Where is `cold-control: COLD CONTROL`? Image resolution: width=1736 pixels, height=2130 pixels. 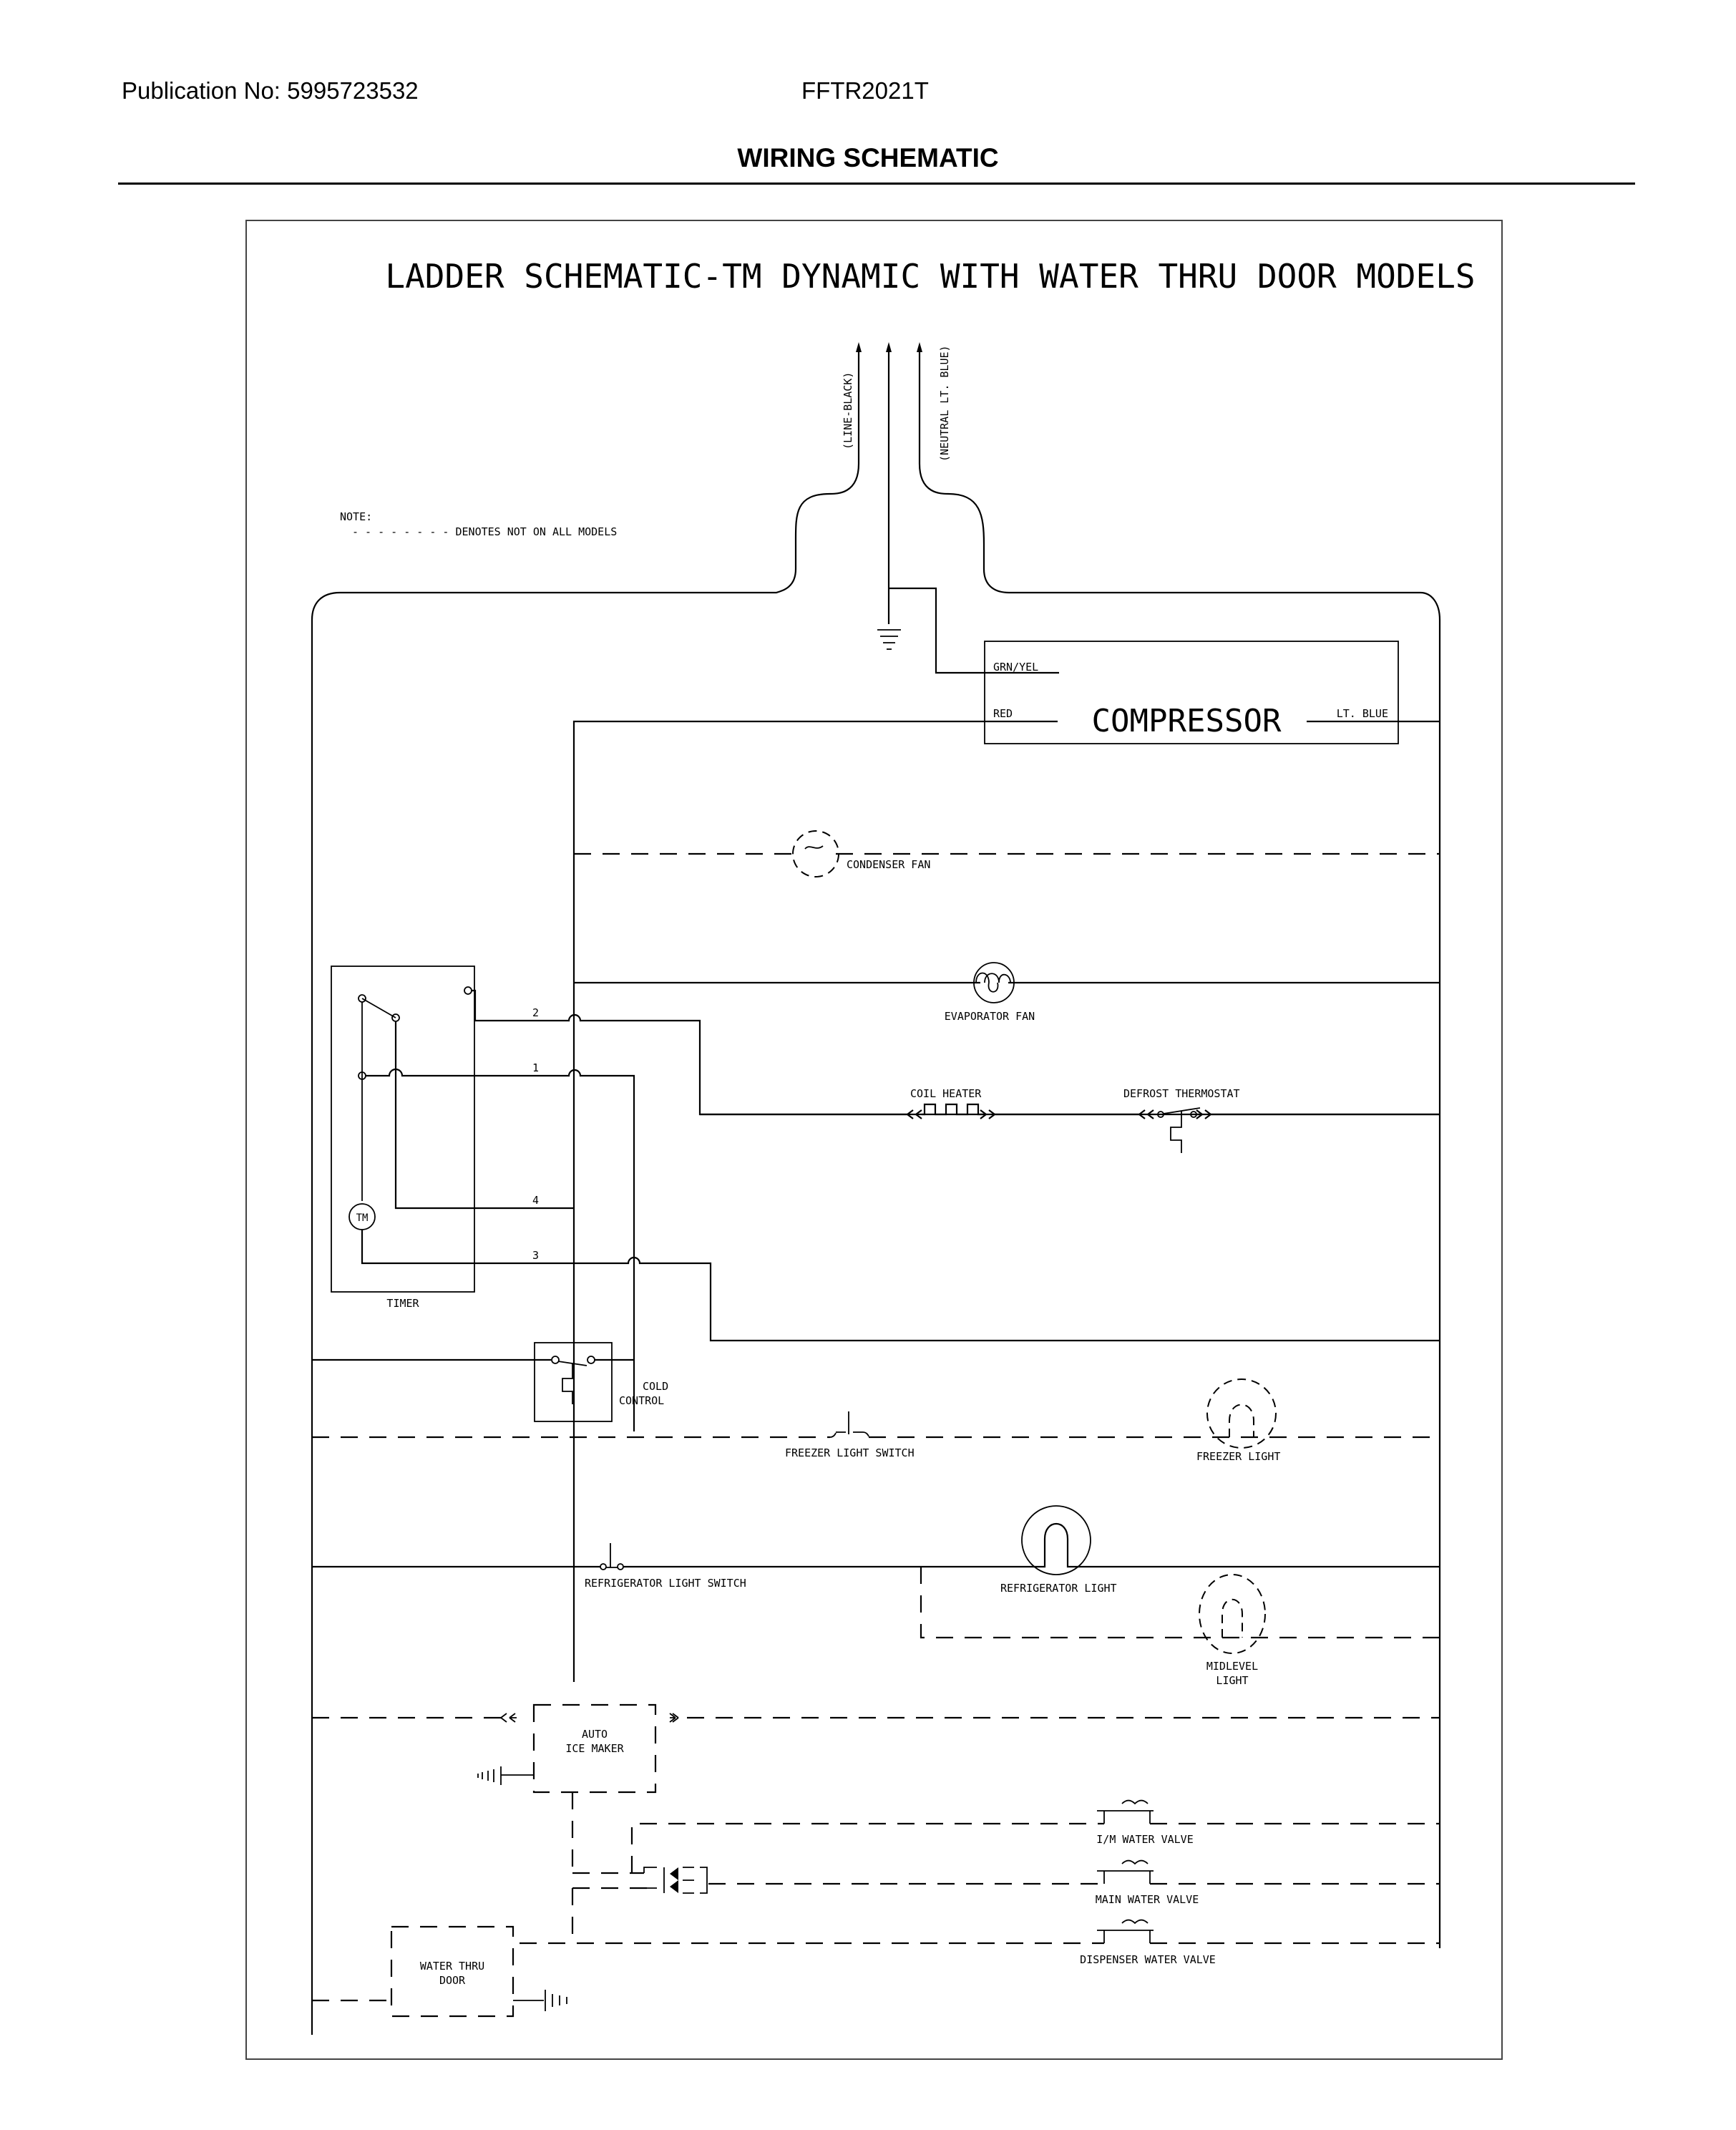
cold-control: COLD CONTROL is located at coordinates (490, 1382).